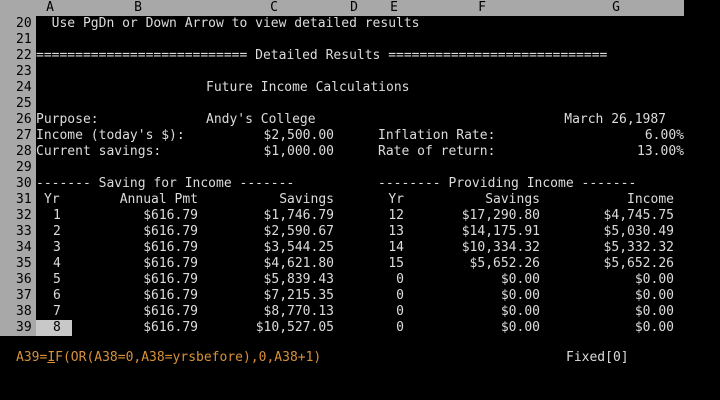 The width and height of the screenshot is (720, 400). I want to click on row-number: 30, so click(18, 184).